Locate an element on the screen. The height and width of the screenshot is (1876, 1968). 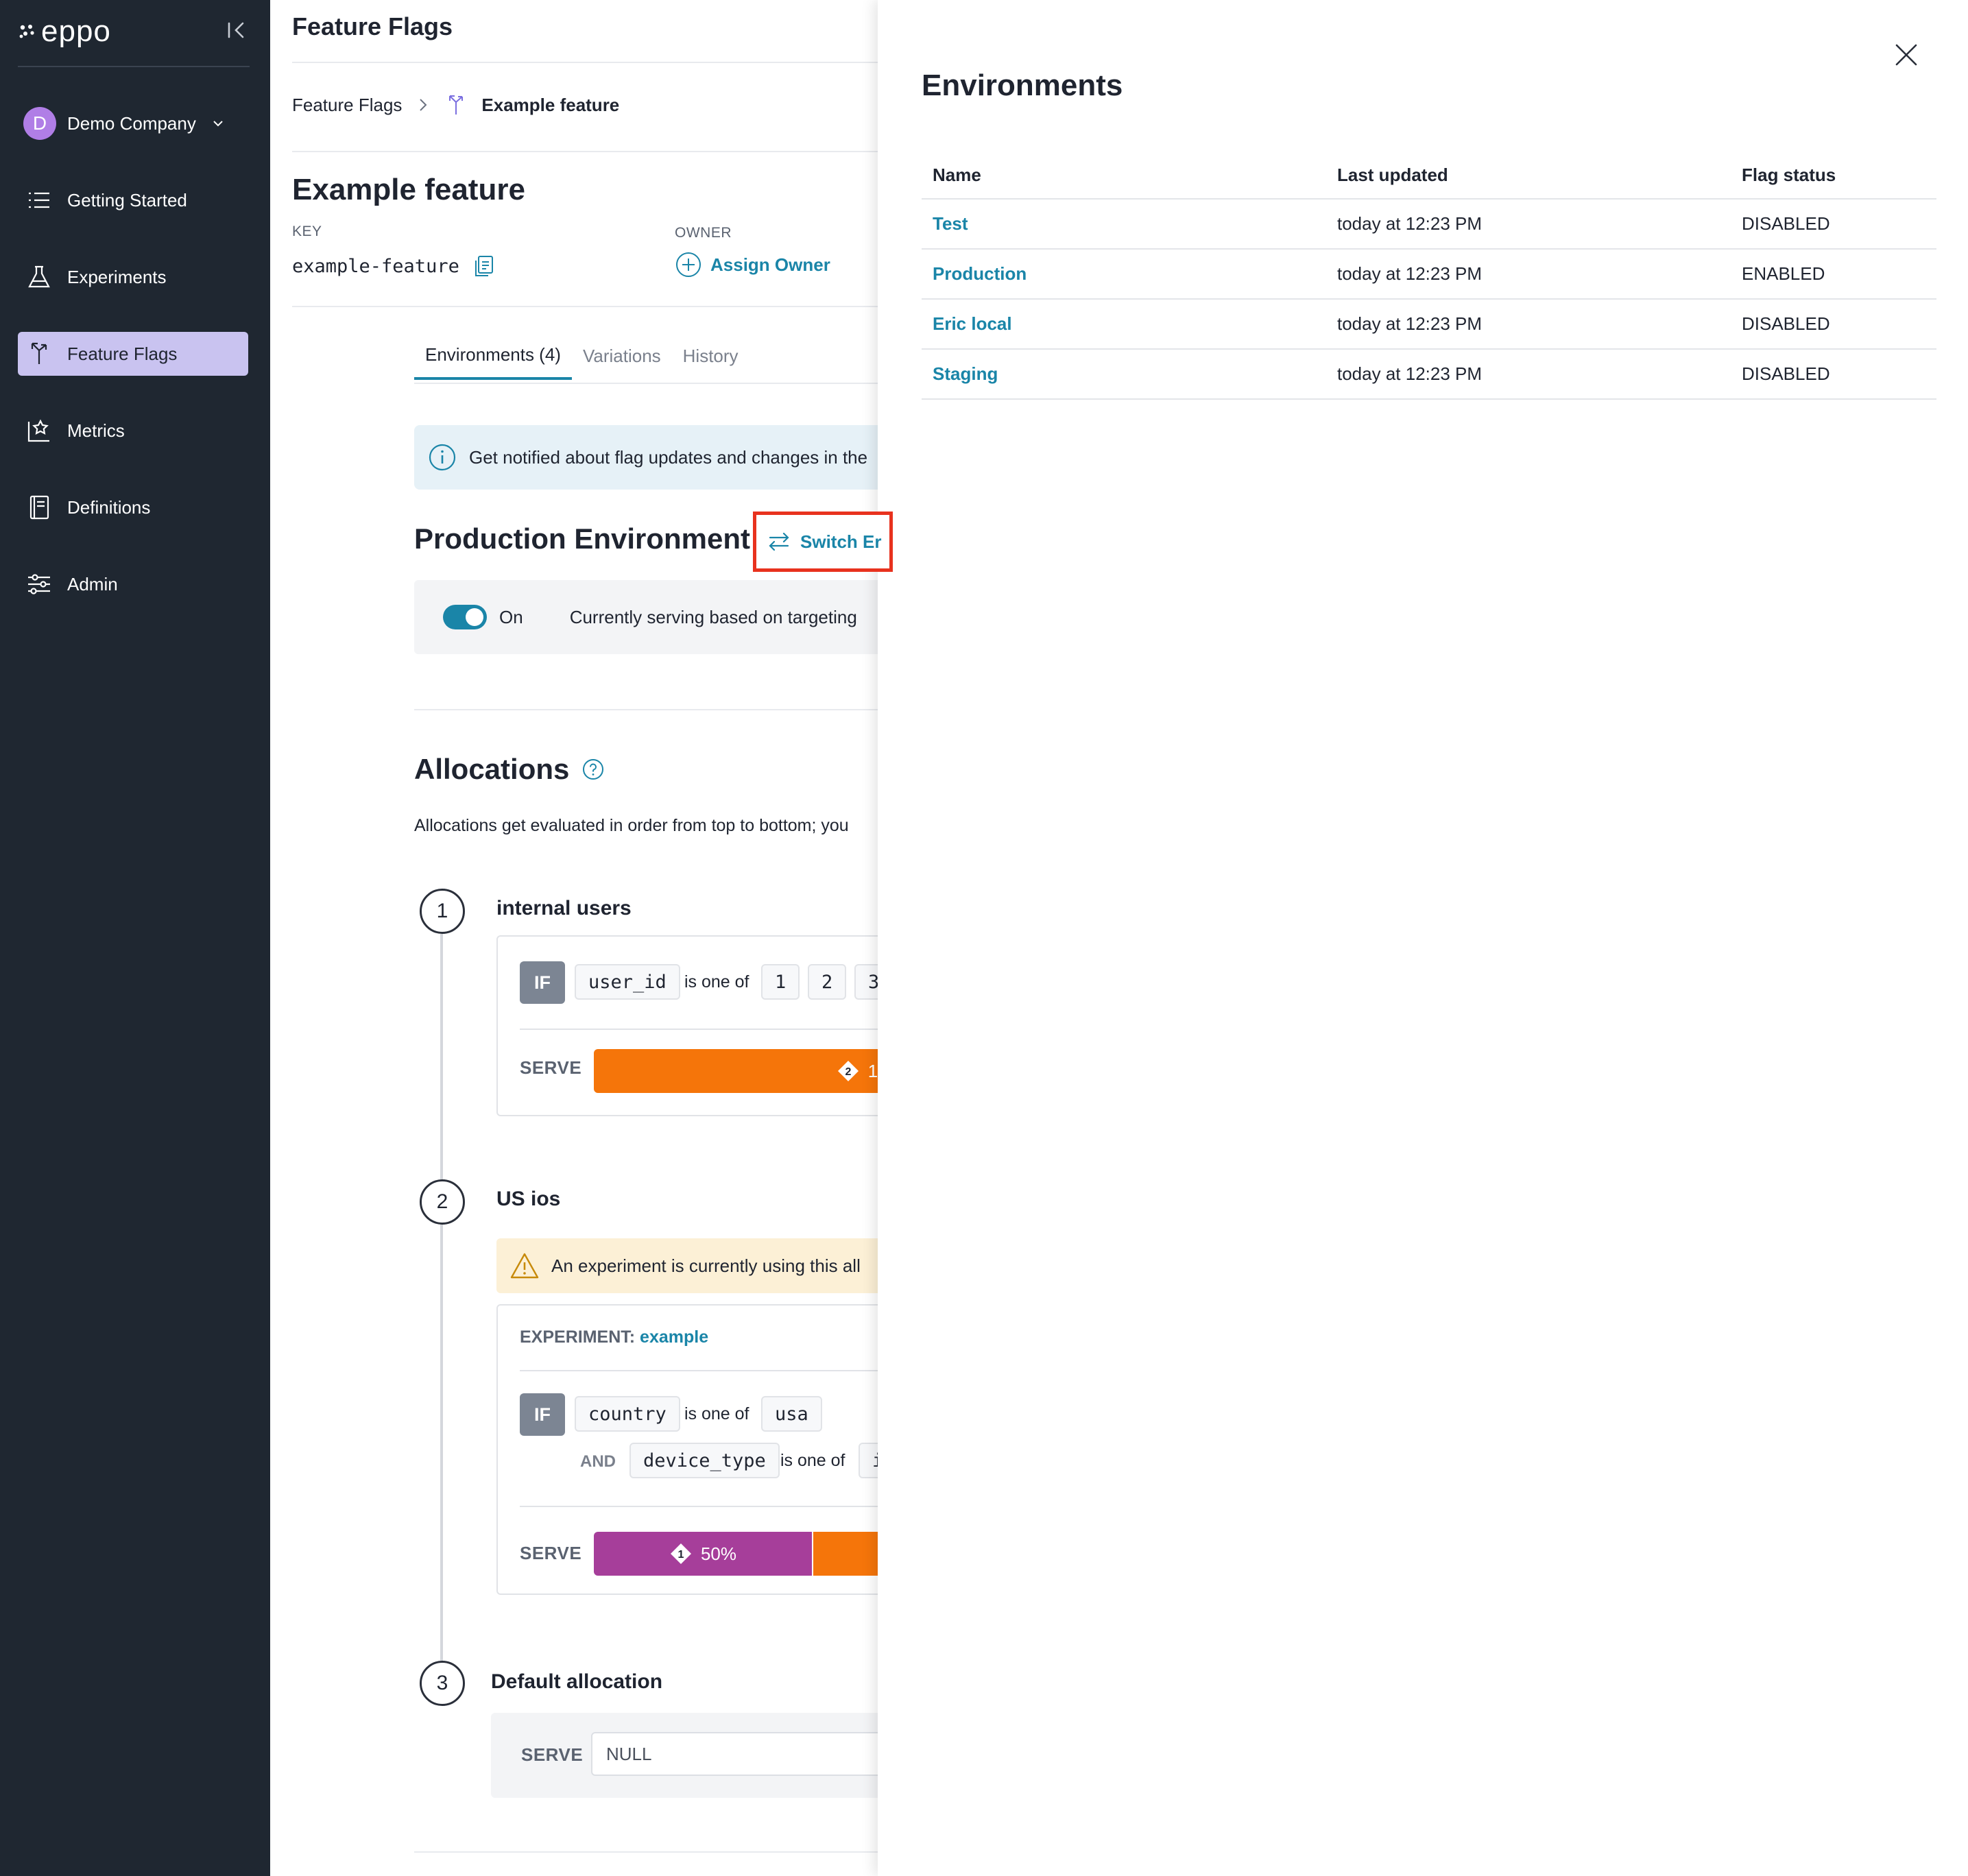
owner-label: OWNER is located at coordinates (703, 233).